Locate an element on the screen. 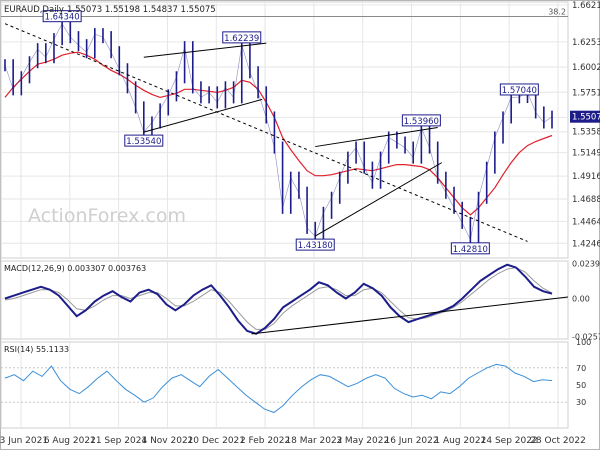 This screenshot has width=600, height=450. price-annotation-label: 1.53960 is located at coordinates (421, 122).